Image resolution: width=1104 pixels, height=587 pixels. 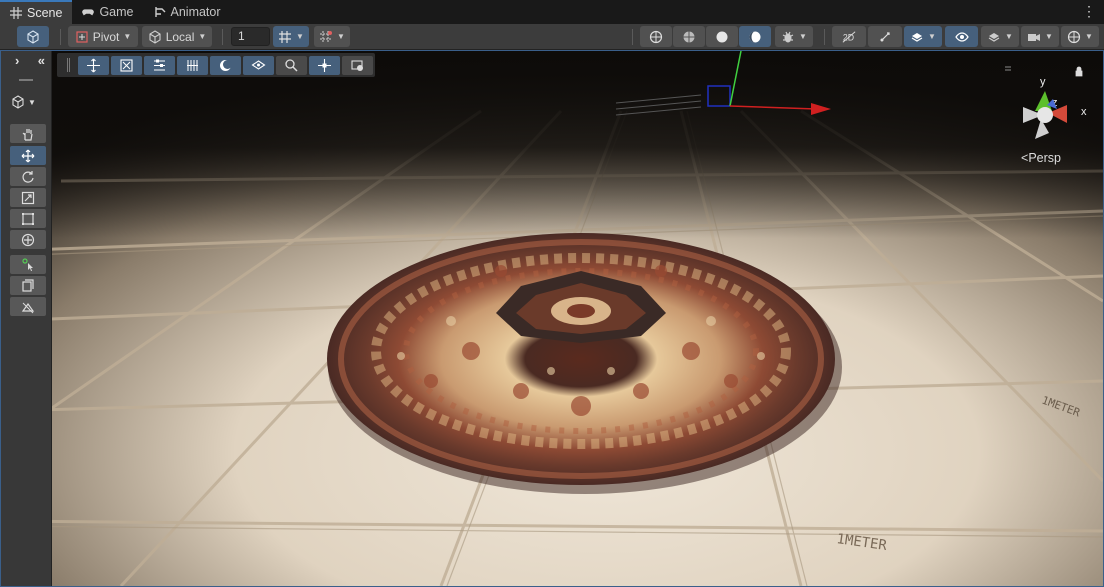 I want to click on moon-icon, so click(x=226, y=65).